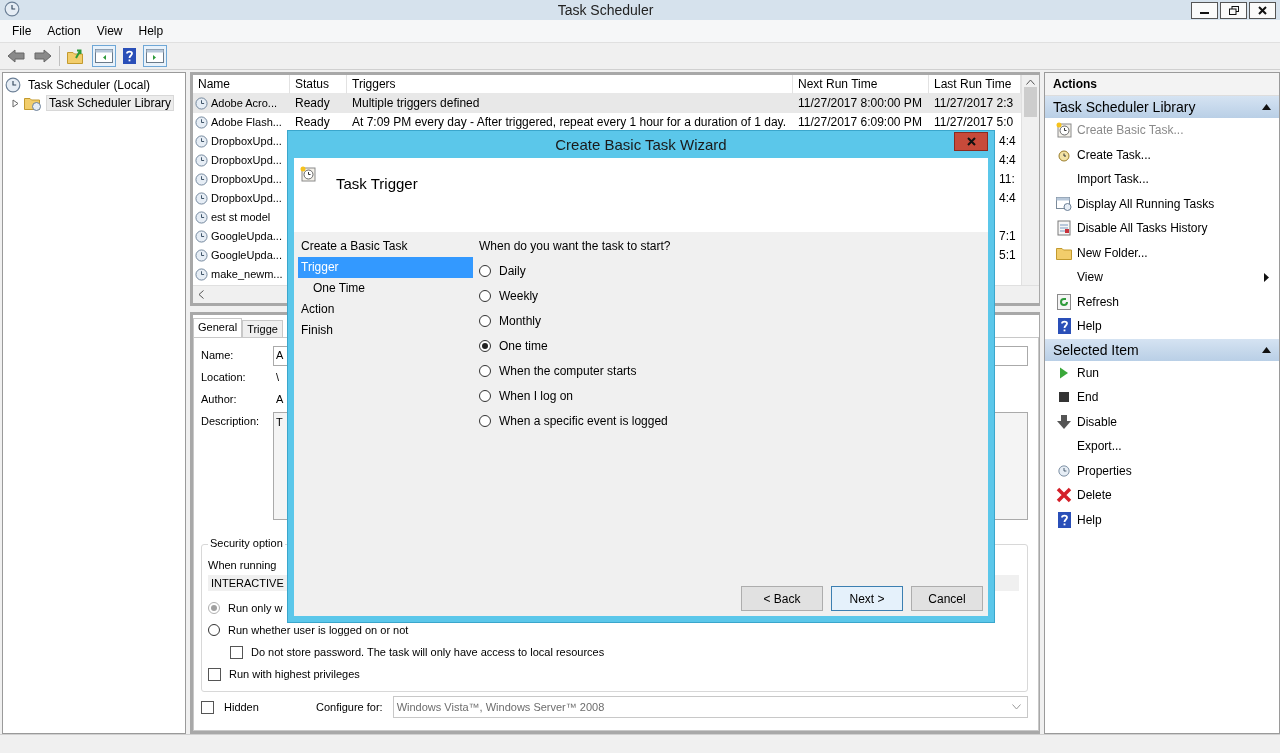  I want to click on dropdown-caret-icon, so click(1016, 707).